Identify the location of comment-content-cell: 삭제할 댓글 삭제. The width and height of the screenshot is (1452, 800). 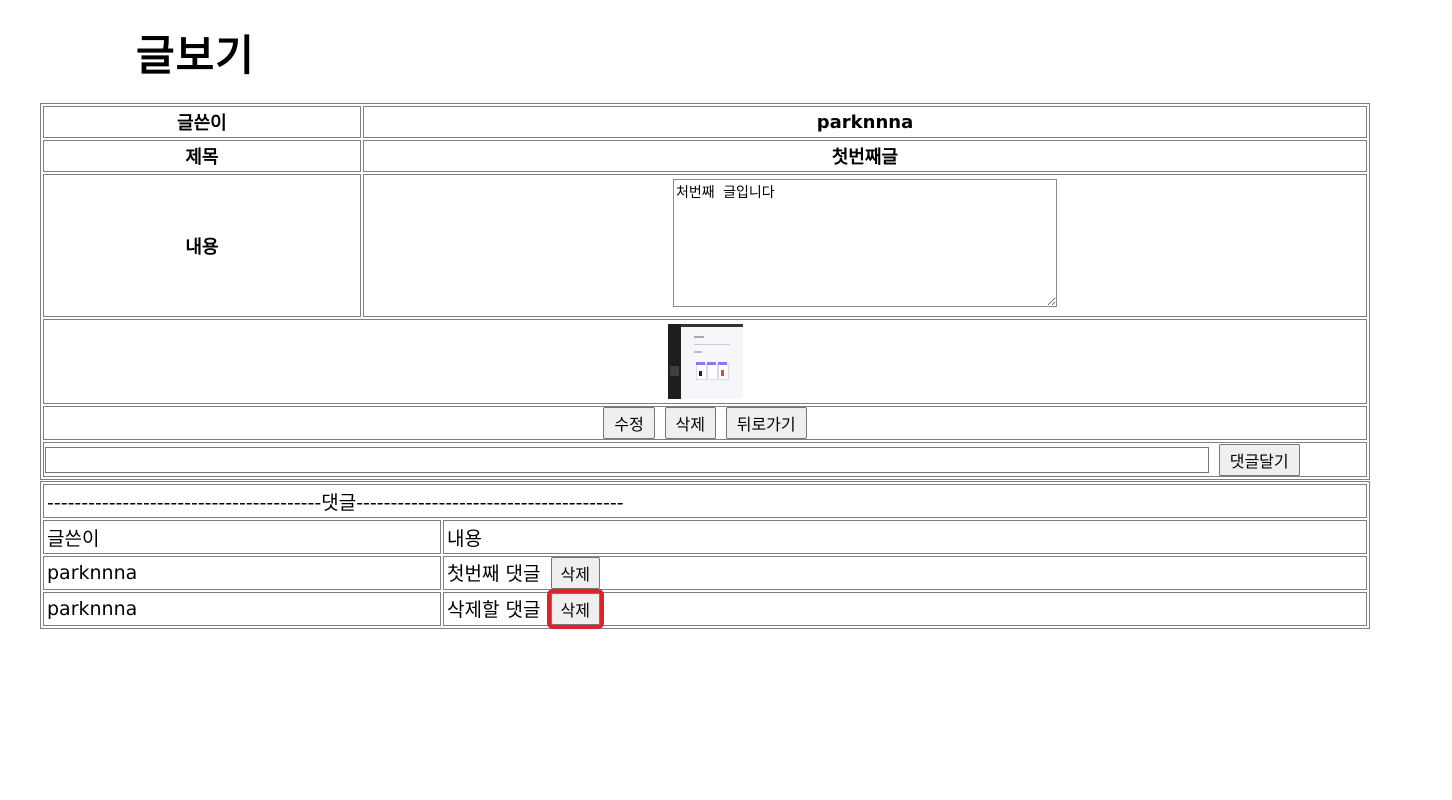
(905, 609).